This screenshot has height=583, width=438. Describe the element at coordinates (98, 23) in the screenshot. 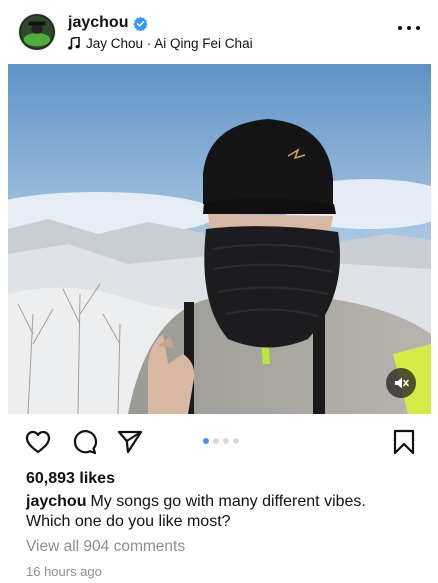

I see `username: jaychou` at that location.